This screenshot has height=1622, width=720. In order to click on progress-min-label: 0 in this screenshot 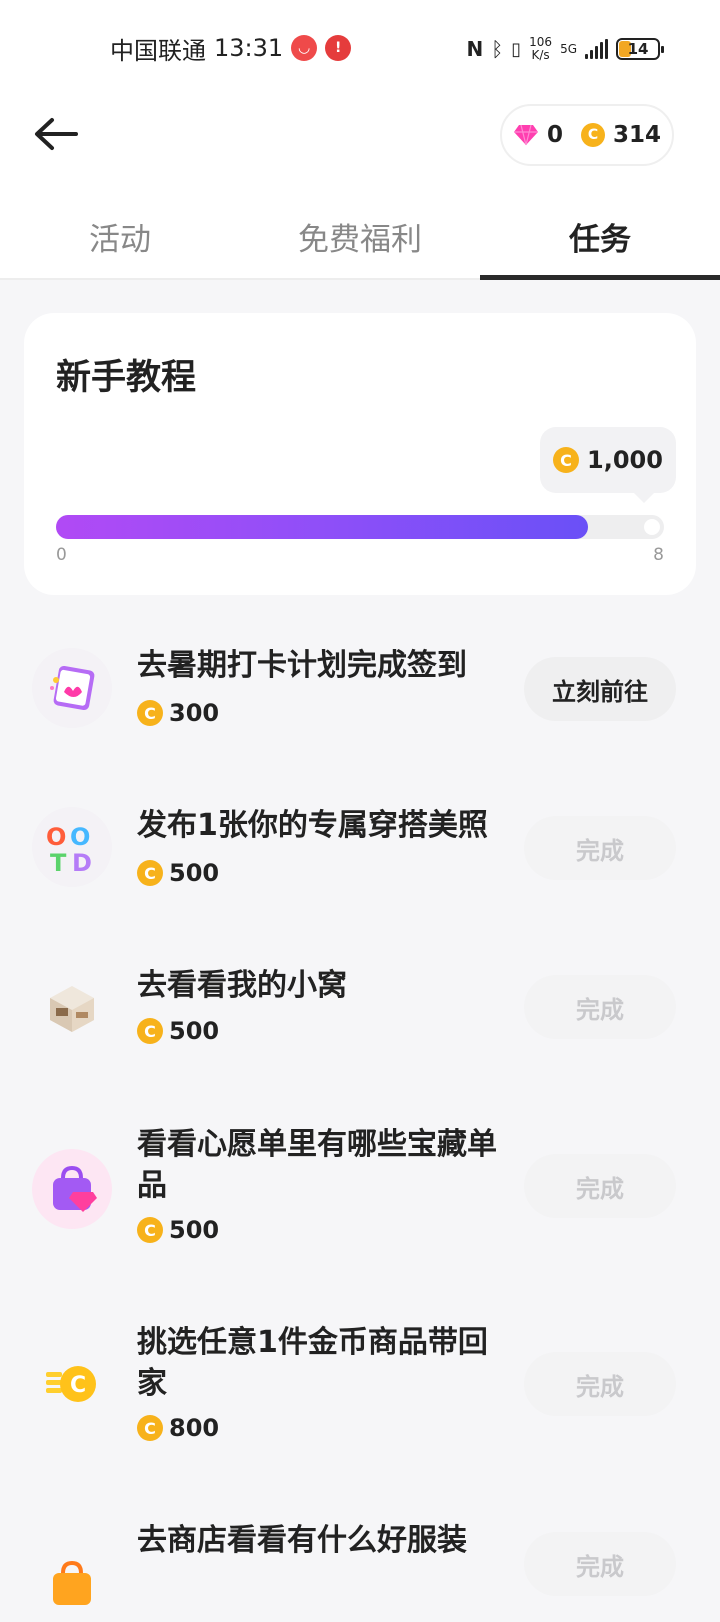, I will do `click(61, 555)`.